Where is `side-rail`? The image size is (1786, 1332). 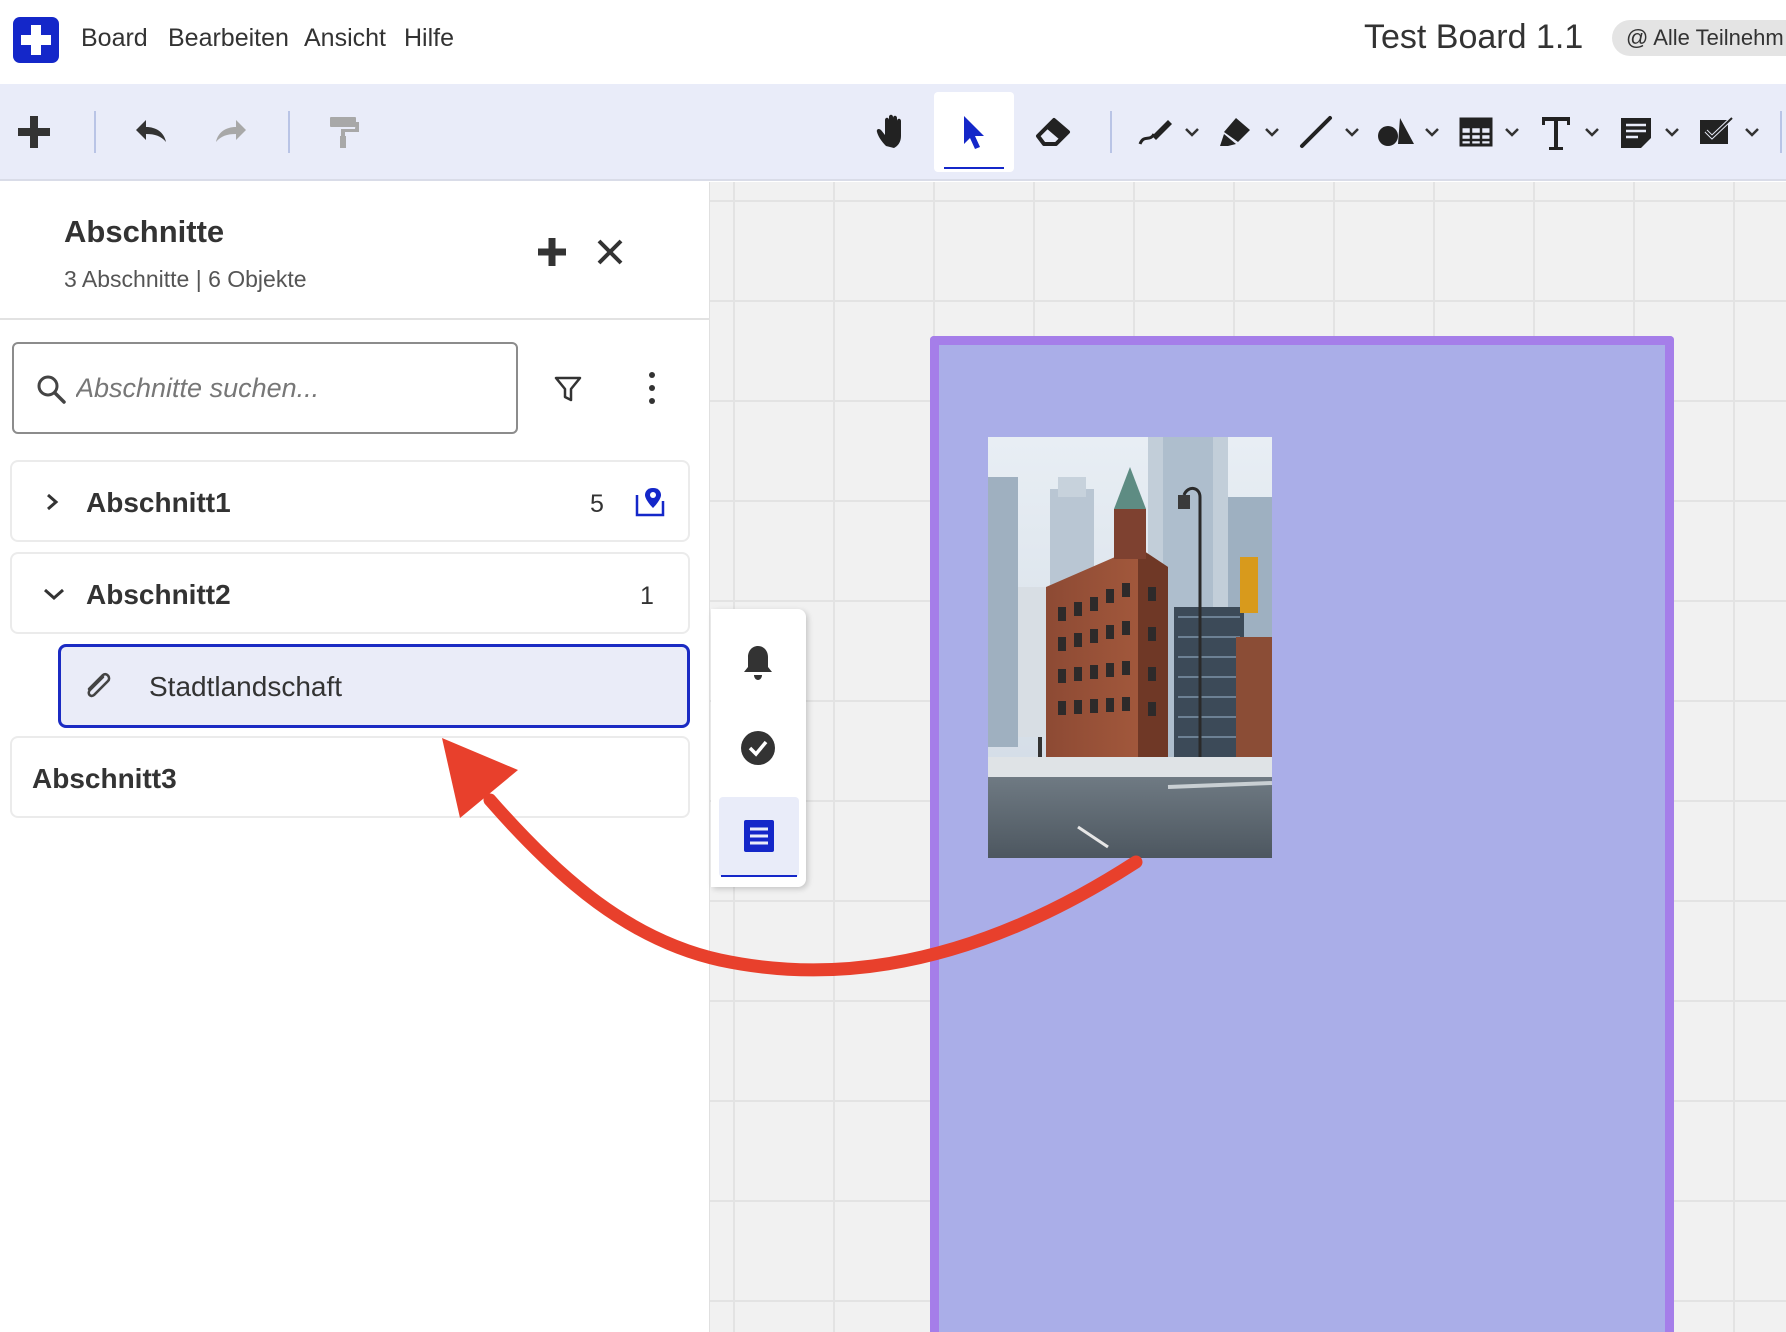 side-rail is located at coordinates (758, 748).